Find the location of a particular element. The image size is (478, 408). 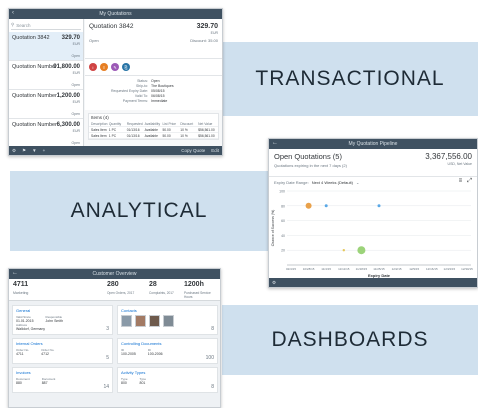

x-tick-label: 11/11/15 is located at coordinates (344, 269).